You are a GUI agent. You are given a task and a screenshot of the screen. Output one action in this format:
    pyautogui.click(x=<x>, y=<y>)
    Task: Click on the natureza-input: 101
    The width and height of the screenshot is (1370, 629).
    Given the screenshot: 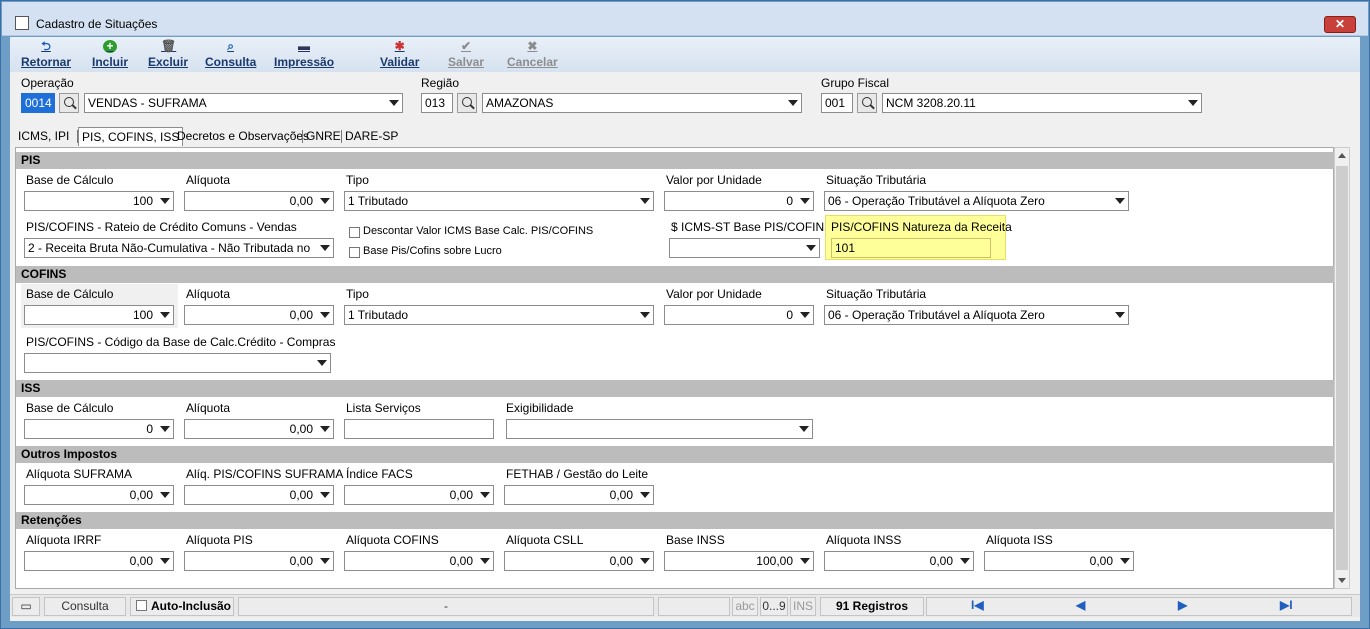 What is the action you would take?
    pyautogui.click(x=911, y=248)
    